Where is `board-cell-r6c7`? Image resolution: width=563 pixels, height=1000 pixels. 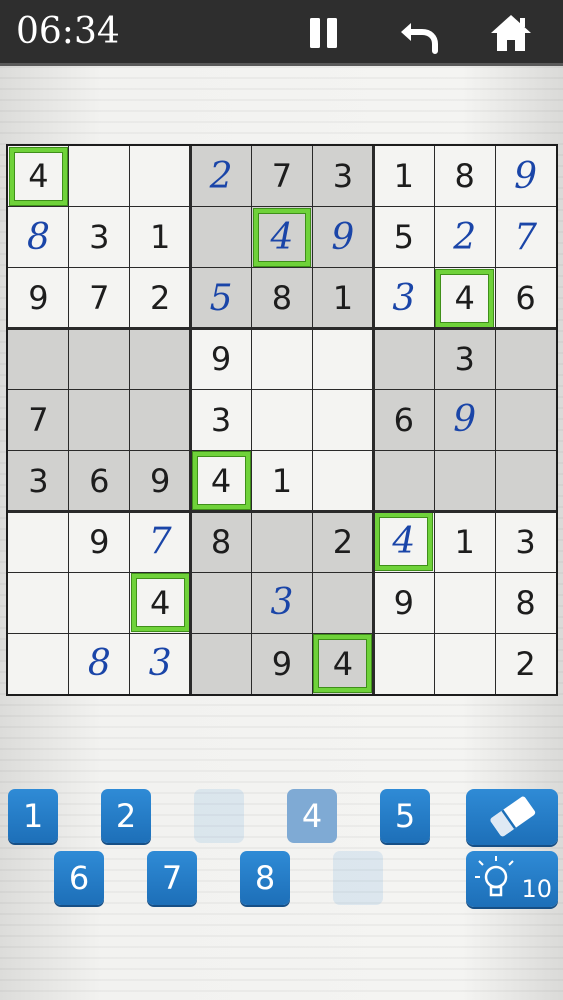 board-cell-r6c7 is located at coordinates (404, 481).